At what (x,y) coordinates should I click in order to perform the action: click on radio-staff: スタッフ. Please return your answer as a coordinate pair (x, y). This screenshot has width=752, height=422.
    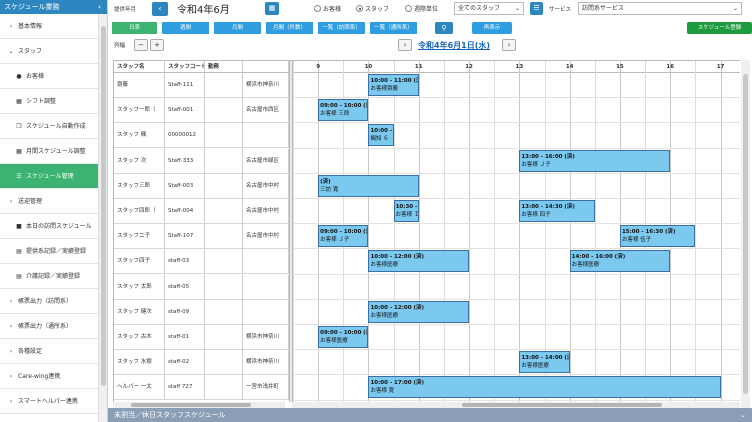
    Looking at the image, I should click on (372, 8).